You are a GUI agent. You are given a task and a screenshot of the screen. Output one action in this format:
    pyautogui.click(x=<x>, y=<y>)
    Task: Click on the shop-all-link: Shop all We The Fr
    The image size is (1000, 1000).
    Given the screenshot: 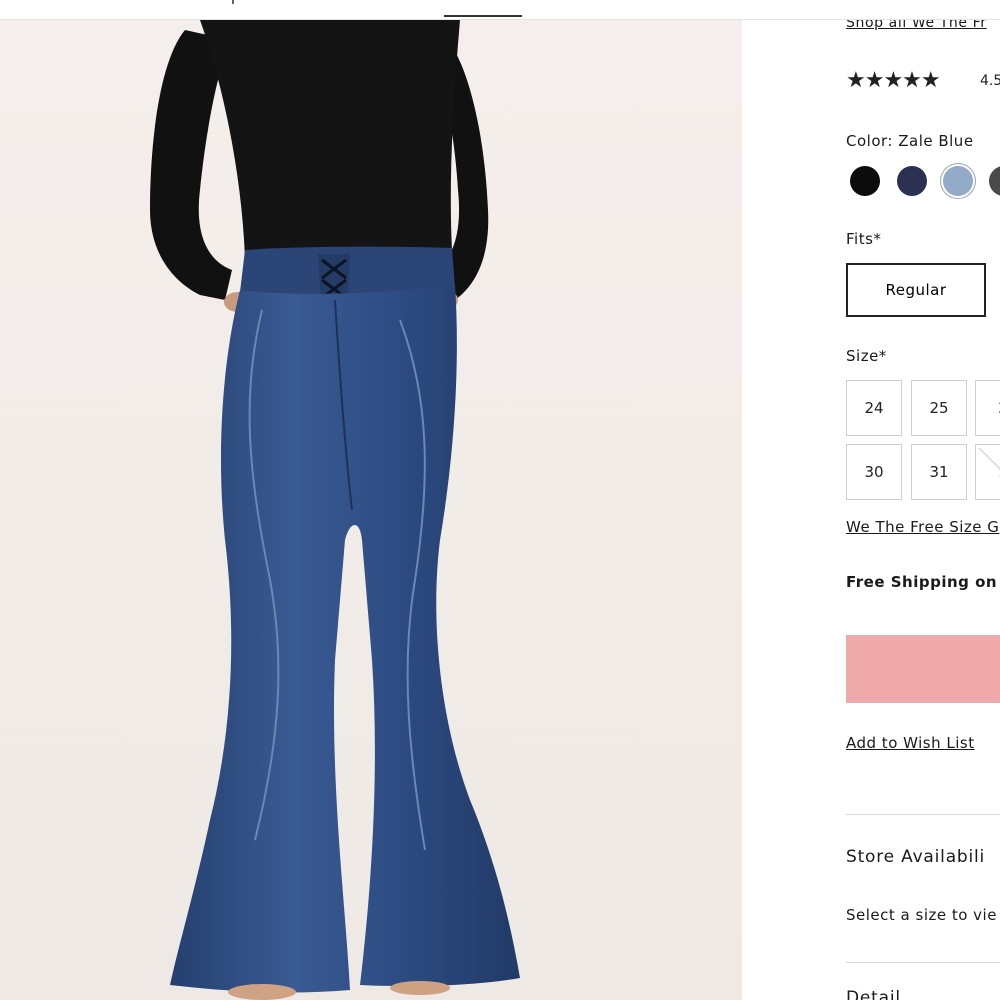 What is the action you would take?
    pyautogui.click(x=916, y=25)
    